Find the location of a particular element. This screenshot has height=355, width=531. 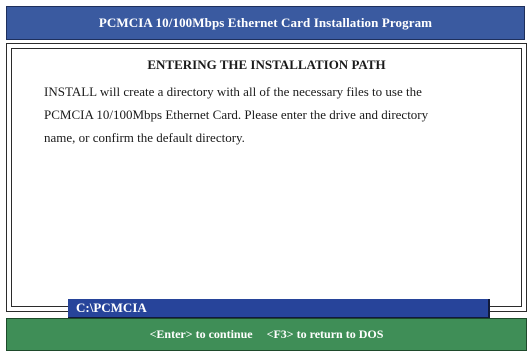

return-to-dos-hint: <F3> to return to DOS is located at coordinates (325, 334).